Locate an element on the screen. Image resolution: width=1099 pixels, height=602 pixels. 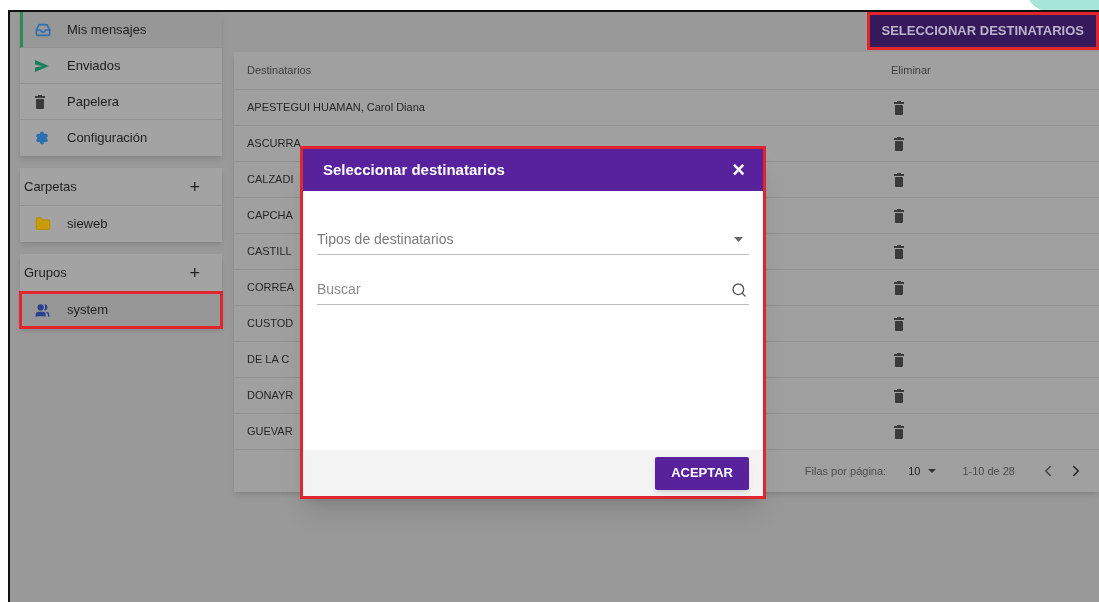
sidebar-item: sieweb is located at coordinates (121, 224).